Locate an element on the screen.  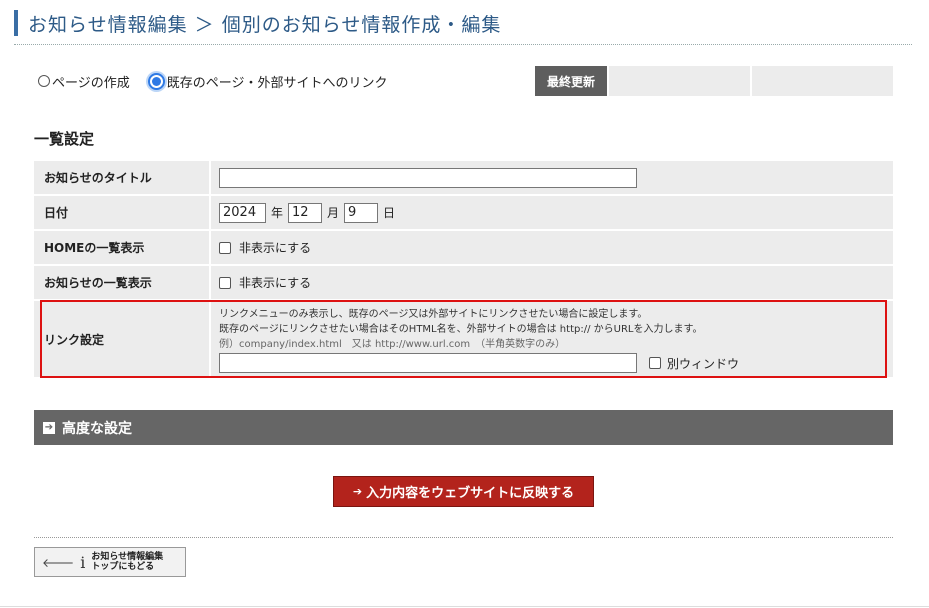
news-display-label: お知らせの一覧表示 is located at coordinates (121, 282).